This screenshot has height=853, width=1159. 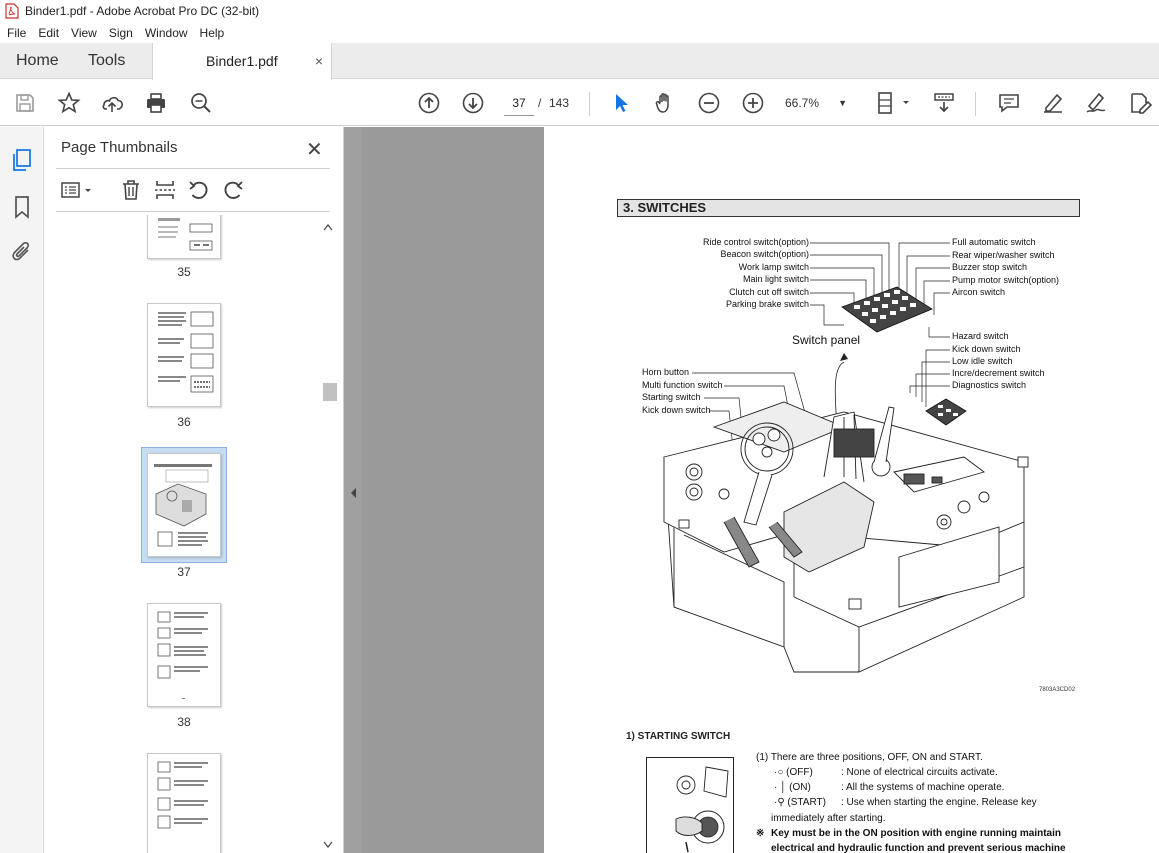 I want to click on label-low-idle-switch: Low idle switch, so click(x=982, y=361).